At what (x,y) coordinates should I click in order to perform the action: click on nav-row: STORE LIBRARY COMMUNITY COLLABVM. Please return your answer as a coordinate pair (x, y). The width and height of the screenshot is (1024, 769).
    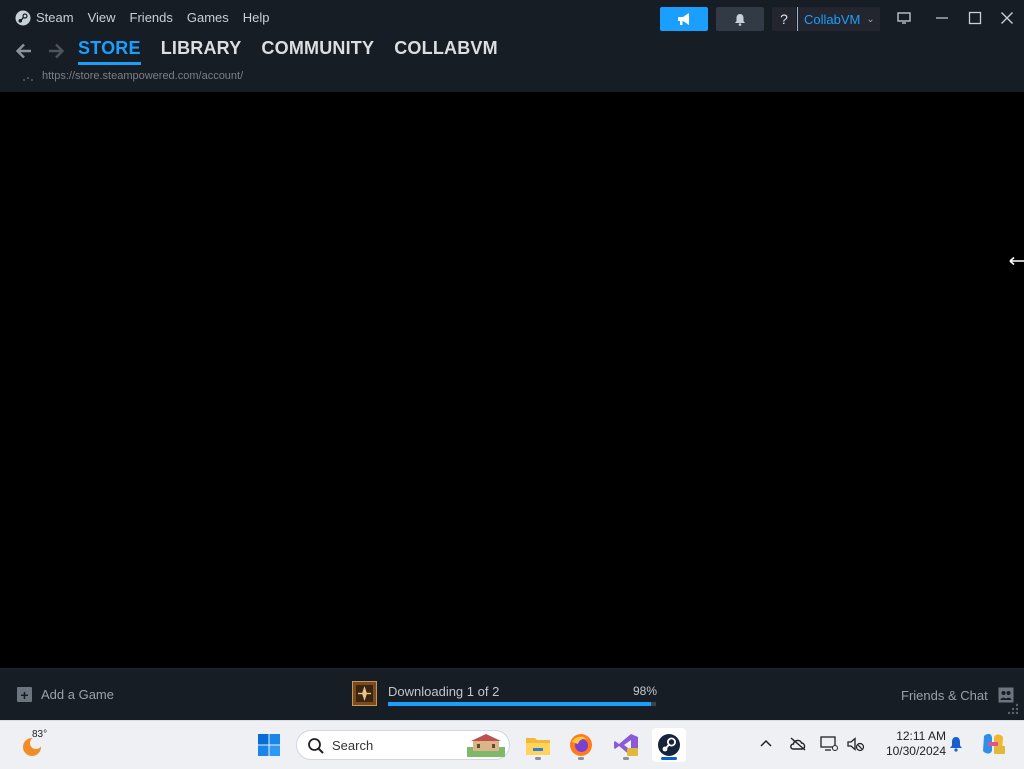
    Looking at the image, I should click on (512, 52).